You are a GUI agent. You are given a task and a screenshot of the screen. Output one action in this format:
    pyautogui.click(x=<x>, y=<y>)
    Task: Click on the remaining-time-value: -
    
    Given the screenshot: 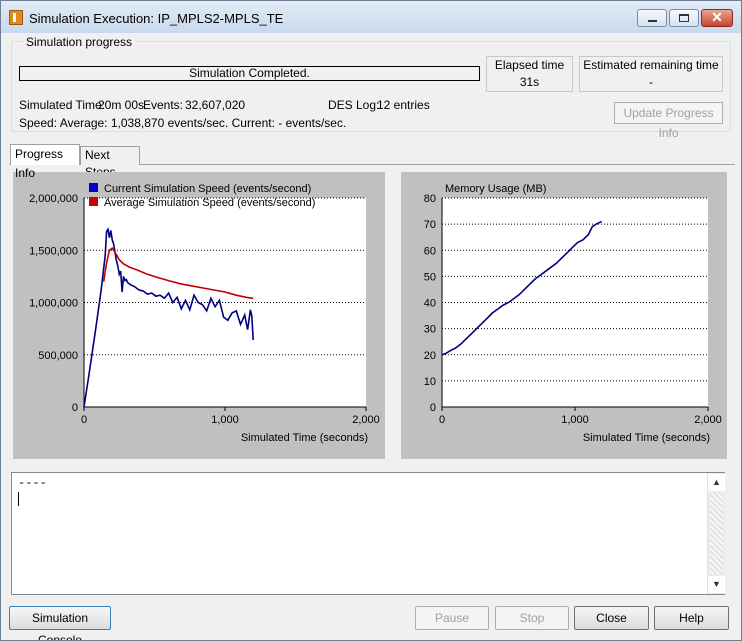 What is the action you would take?
    pyautogui.click(x=651, y=82)
    